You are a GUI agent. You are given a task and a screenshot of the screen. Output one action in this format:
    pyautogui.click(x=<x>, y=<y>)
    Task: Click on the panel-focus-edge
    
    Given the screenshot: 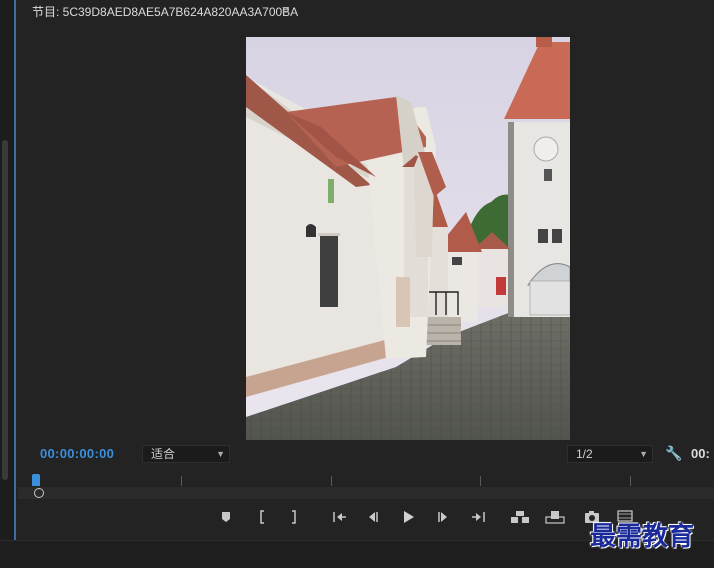 What is the action you would take?
    pyautogui.click(x=15, y=270)
    